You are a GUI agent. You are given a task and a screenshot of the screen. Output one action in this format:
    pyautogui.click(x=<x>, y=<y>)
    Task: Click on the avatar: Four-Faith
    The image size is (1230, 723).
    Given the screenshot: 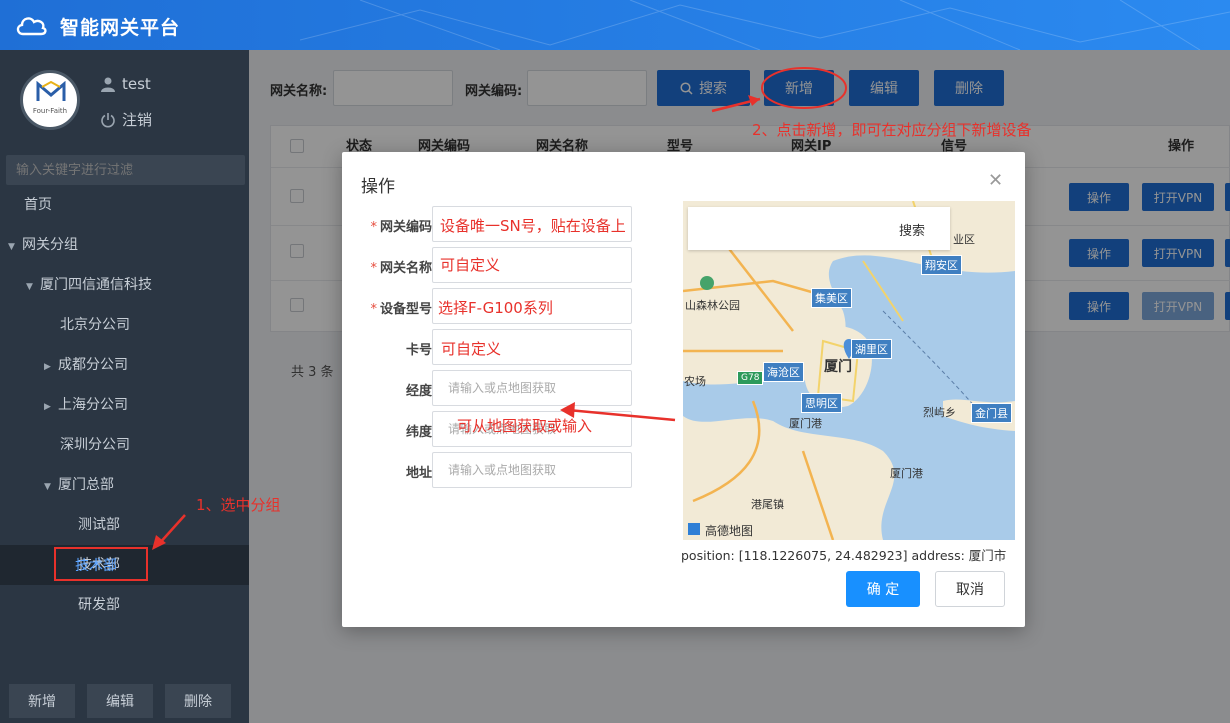 What is the action you would take?
    pyautogui.click(x=50, y=100)
    